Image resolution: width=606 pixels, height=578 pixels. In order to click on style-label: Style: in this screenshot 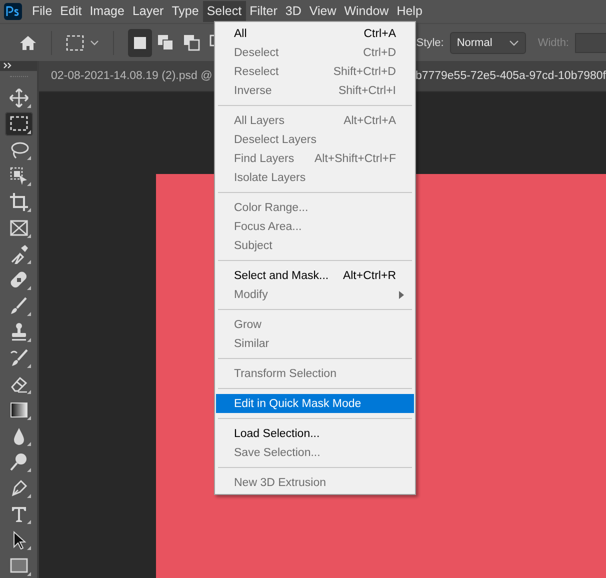, I will do `click(430, 42)`.